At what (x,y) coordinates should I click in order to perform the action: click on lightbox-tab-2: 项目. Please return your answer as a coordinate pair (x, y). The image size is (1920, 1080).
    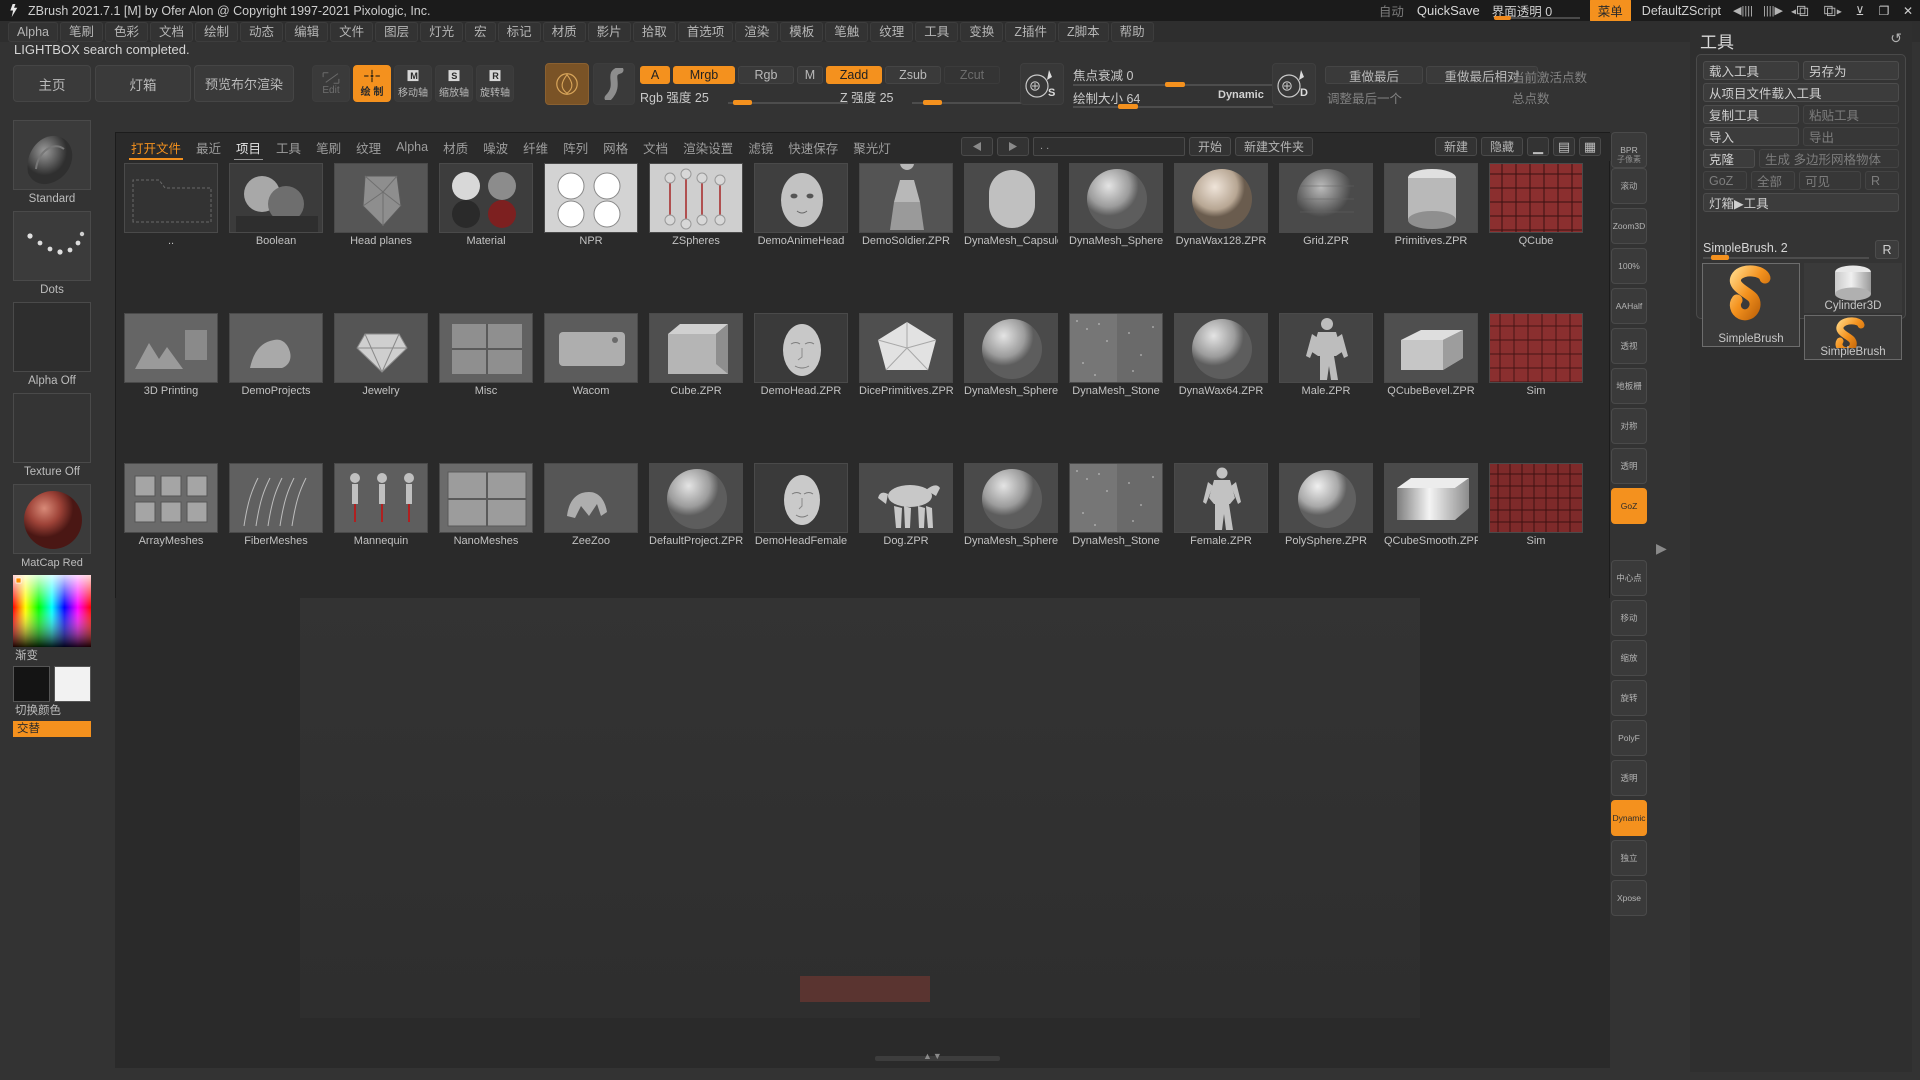
    Looking at the image, I should click on (248, 147).